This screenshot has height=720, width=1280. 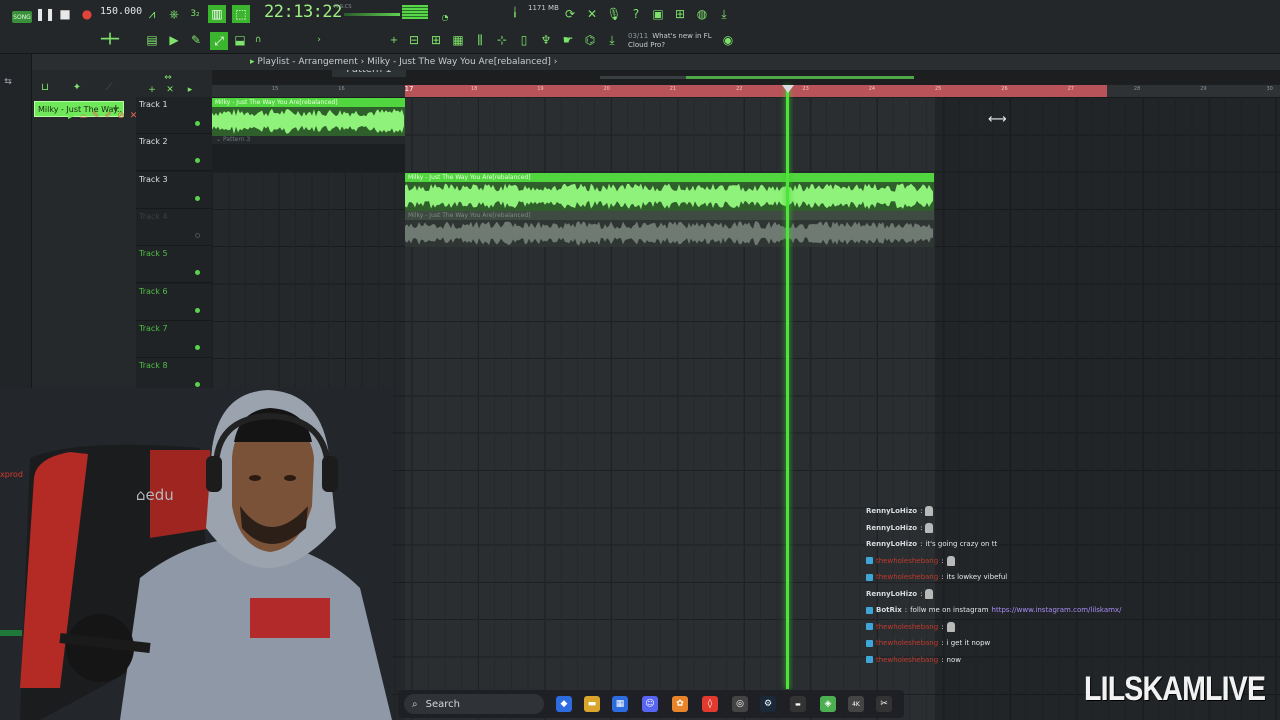 What do you see at coordinates (152, 90) in the screenshot?
I see `add-track-icon: +` at bounding box center [152, 90].